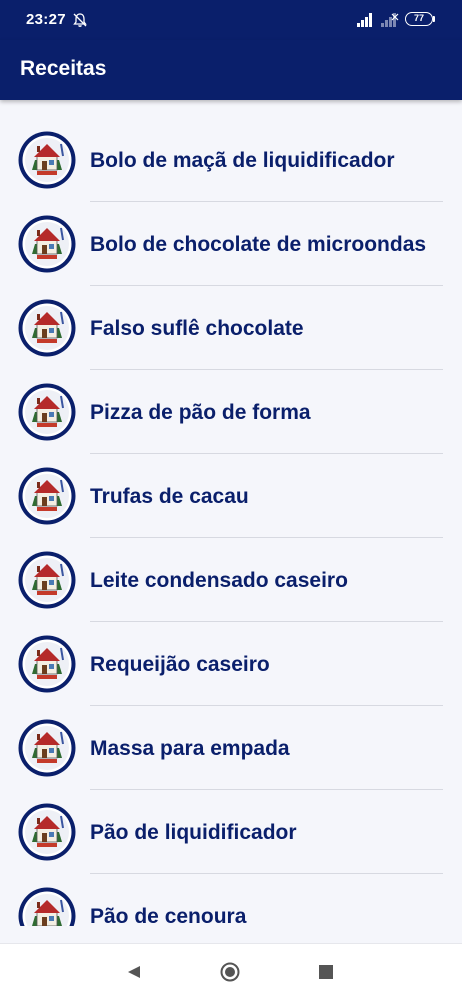 This screenshot has height=1001, width=462. Describe the element at coordinates (326, 972) in the screenshot. I see `recent-square-icon` at that location.